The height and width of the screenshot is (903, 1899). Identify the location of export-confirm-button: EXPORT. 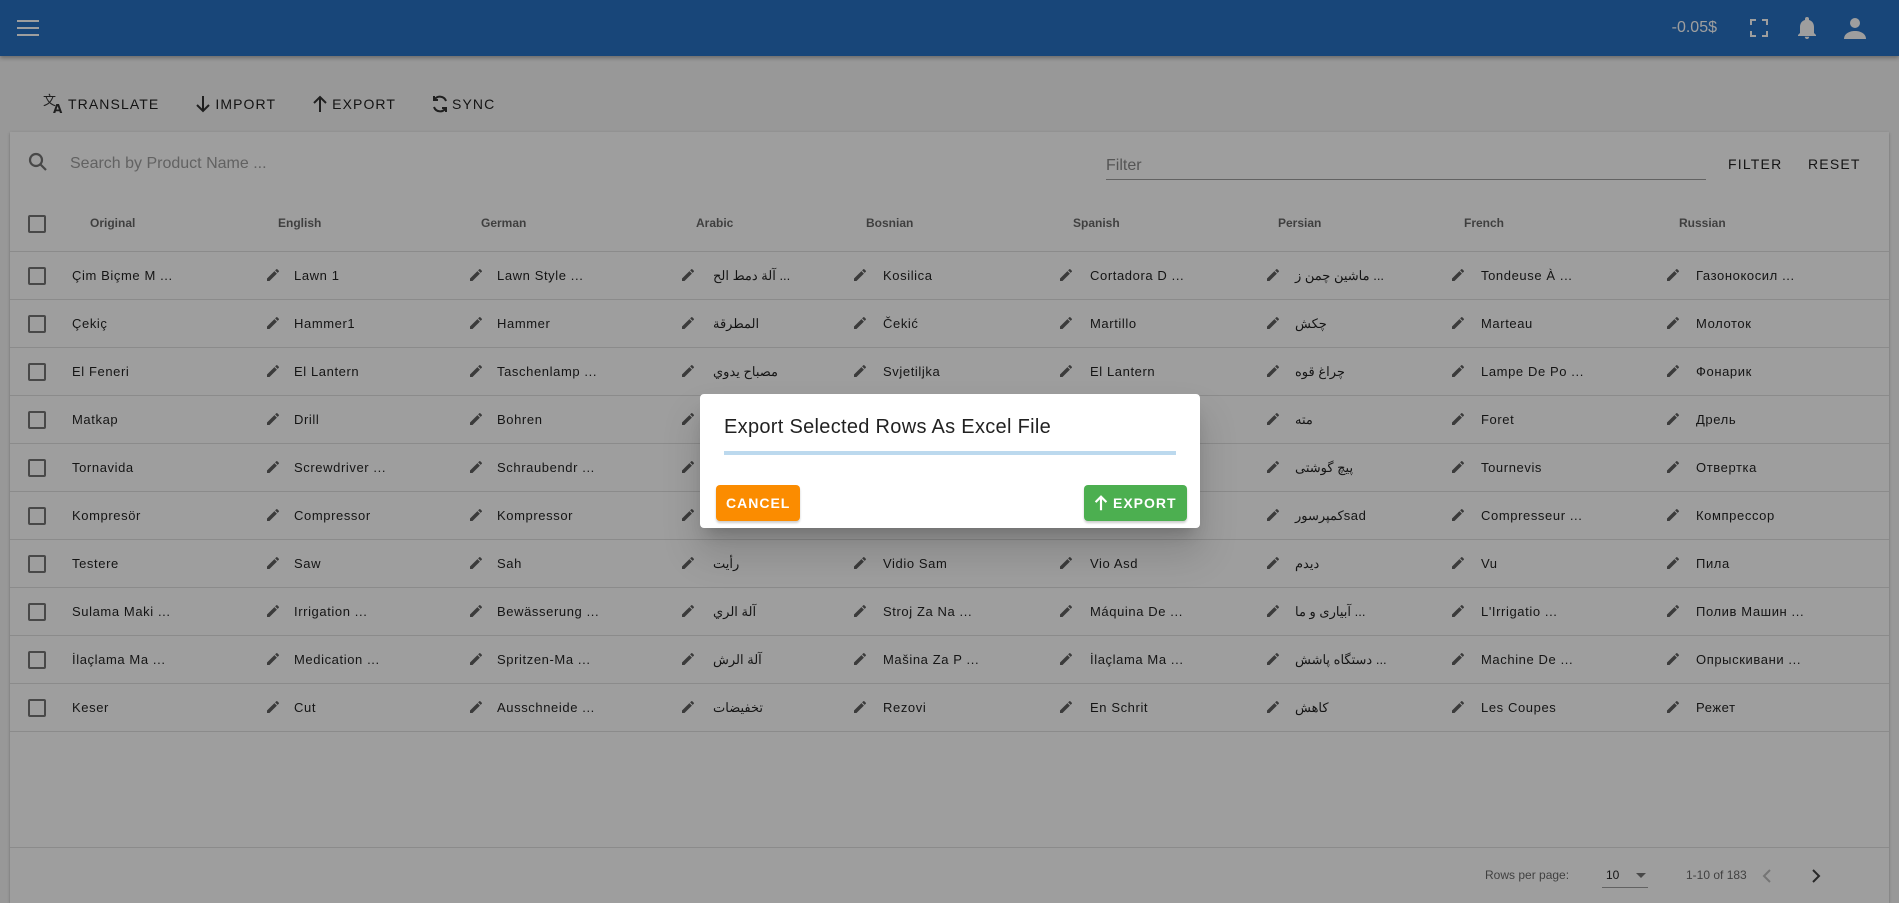
(1135, 503).